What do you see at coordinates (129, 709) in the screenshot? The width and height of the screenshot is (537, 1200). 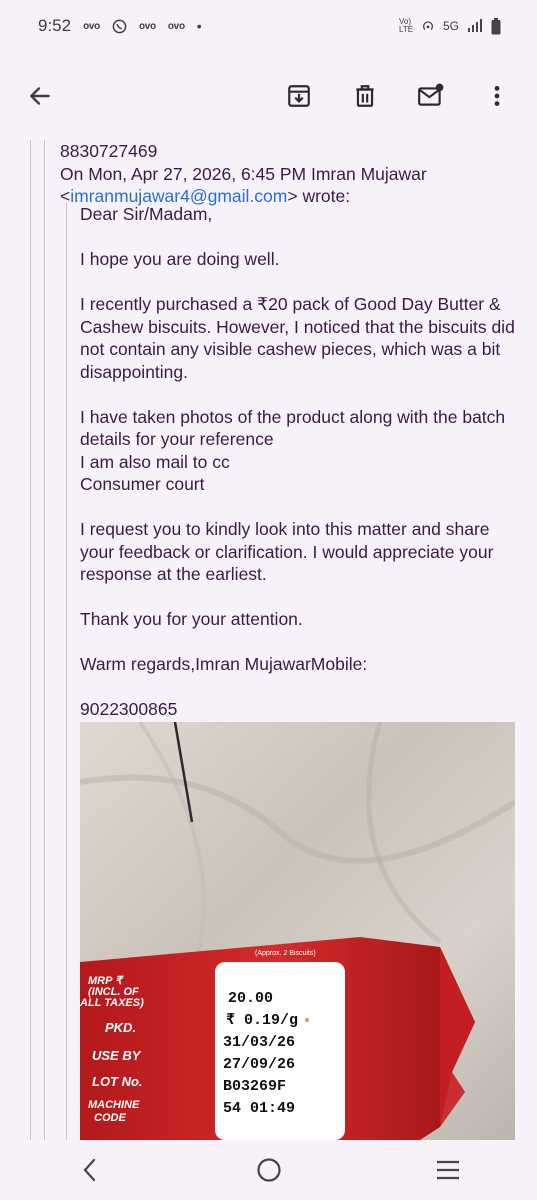 I see `signature-phone: 9022300865` at bounding box center [129, 709].